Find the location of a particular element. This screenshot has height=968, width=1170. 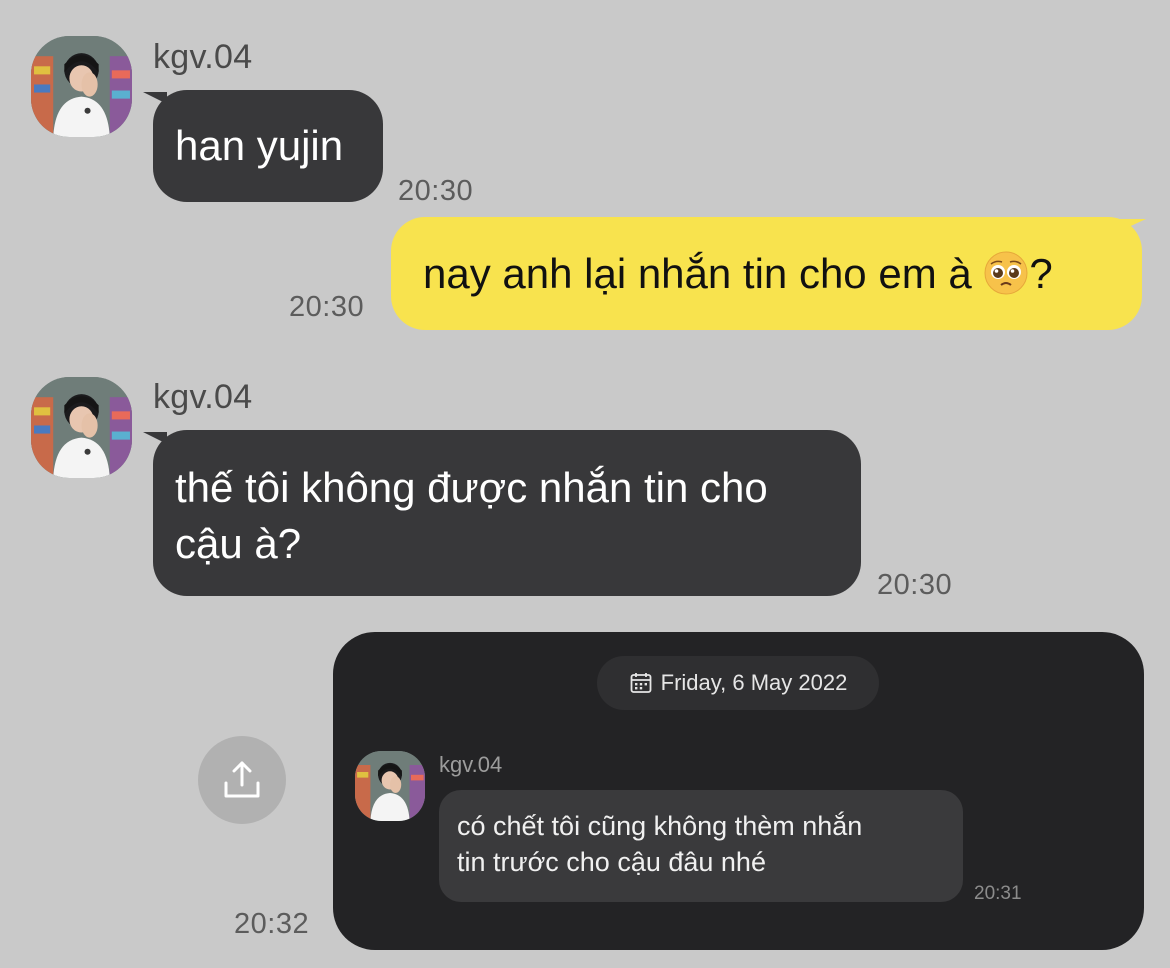

pleading-face-emoji is located at coordinates (1006, 280).